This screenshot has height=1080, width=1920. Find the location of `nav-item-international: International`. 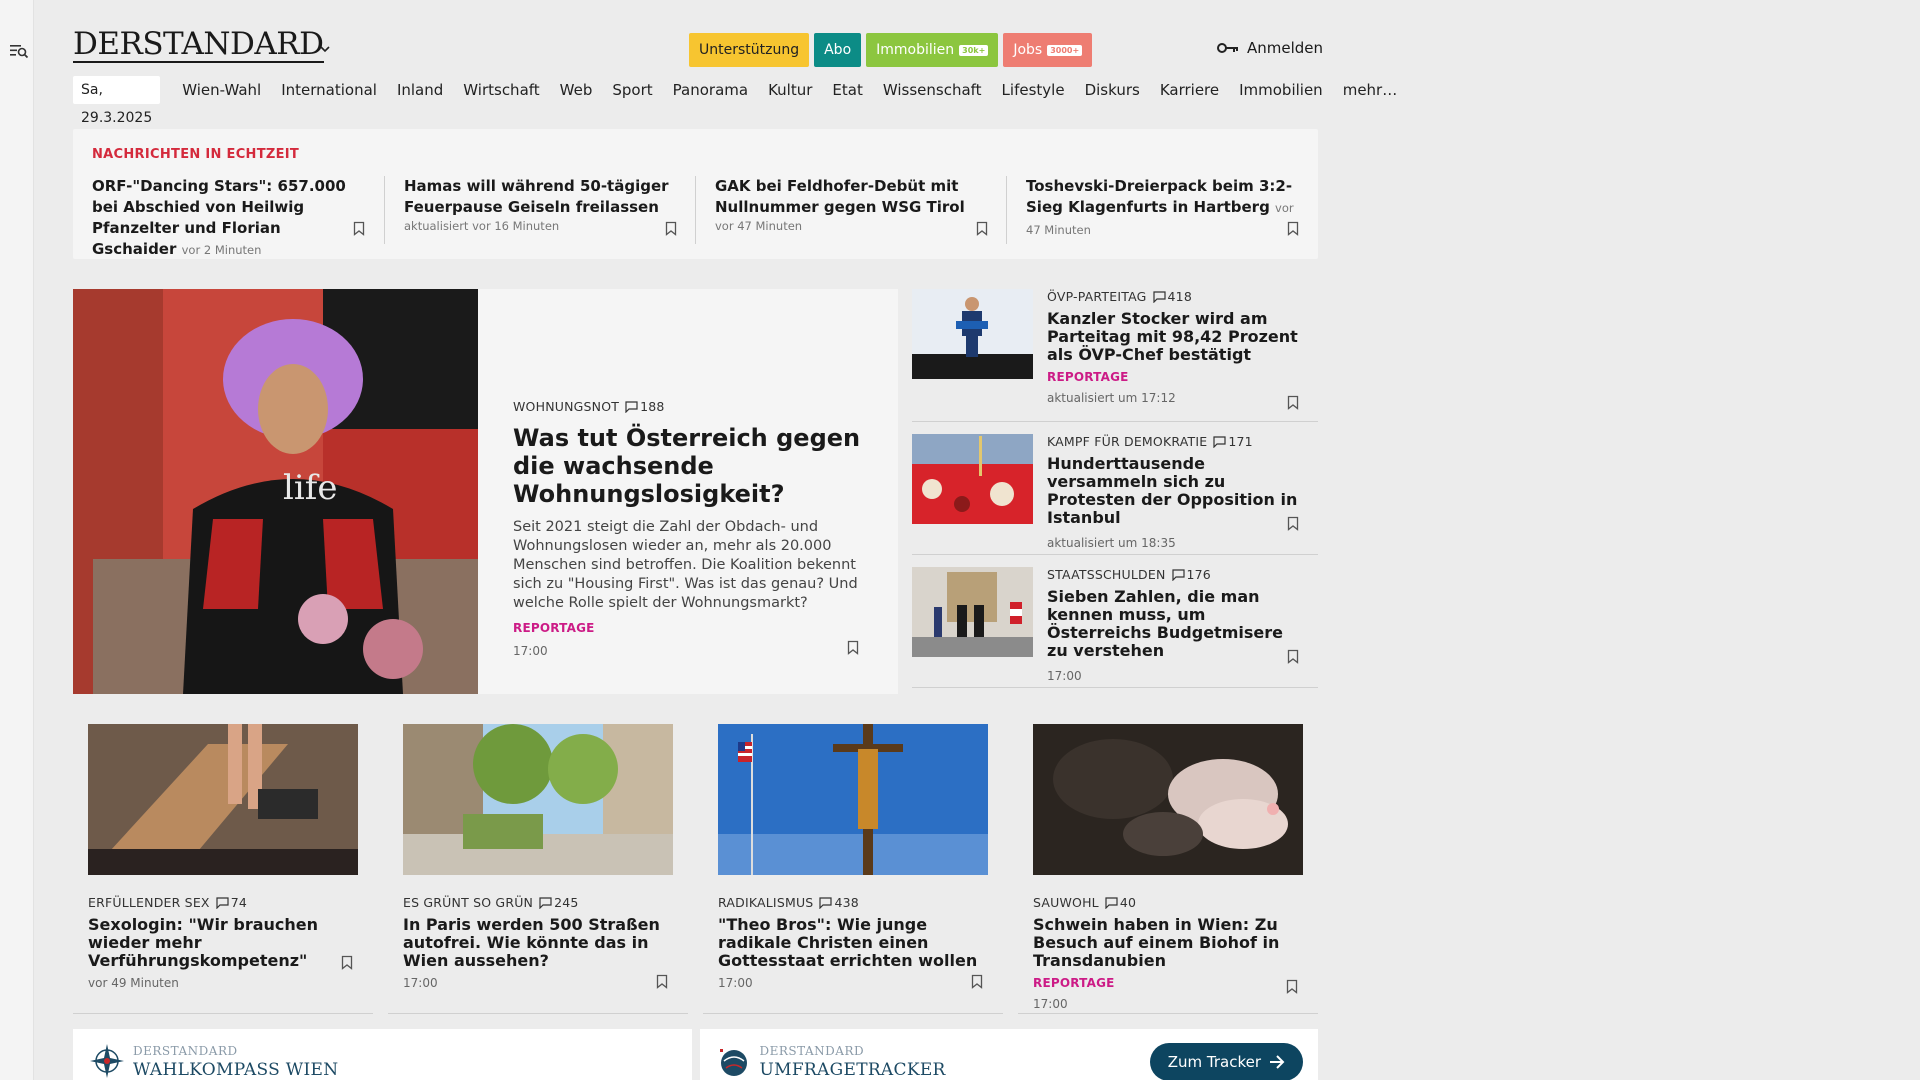

nav-item-international: International is located at coordinates (329, 90).